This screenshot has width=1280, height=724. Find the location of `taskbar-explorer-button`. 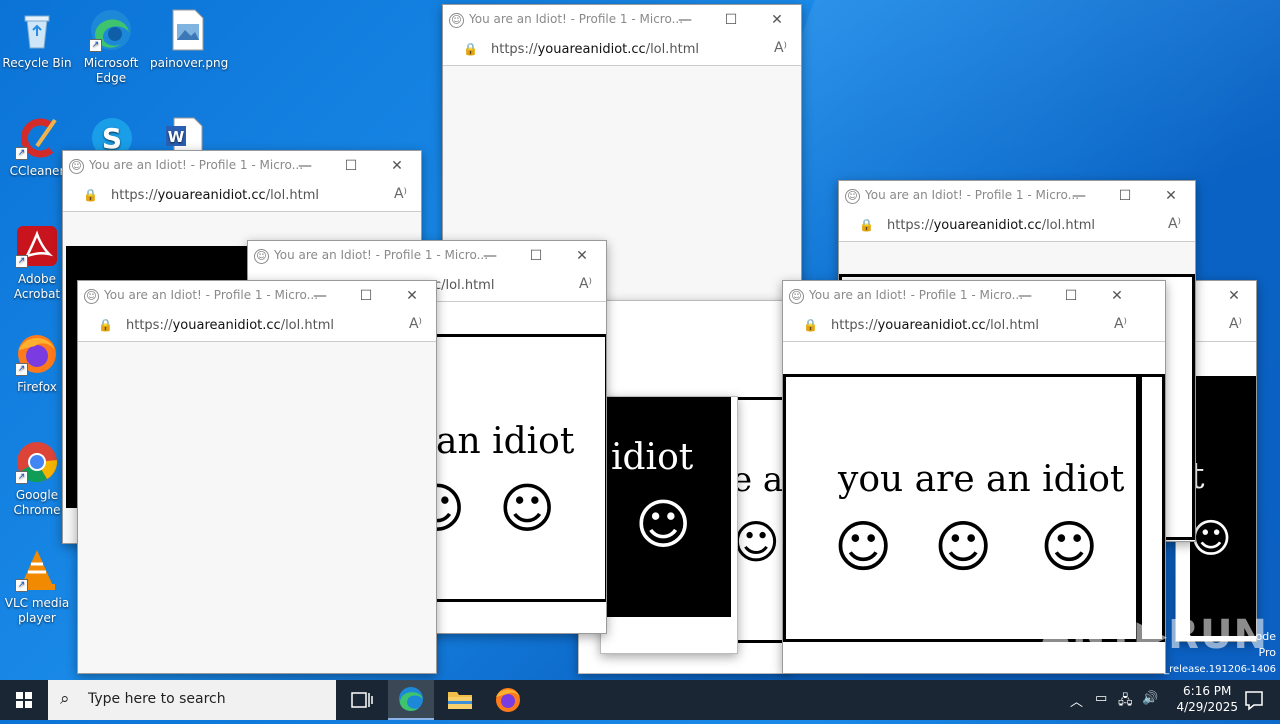

taskbar-explorer-button is located at coordinates (460, 700).